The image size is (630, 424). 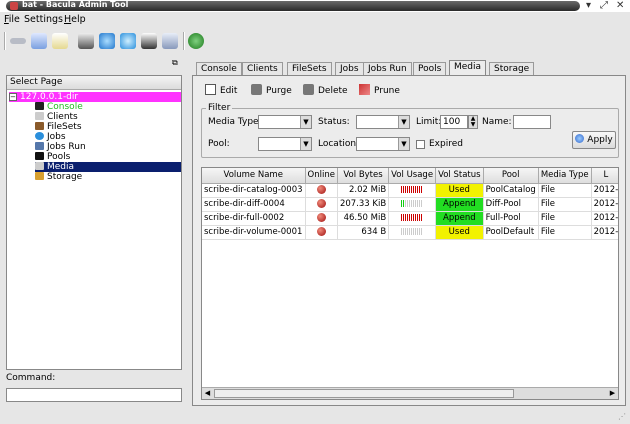 What do you see at coordinates (62, 117) in the screenshot?
I see `tree-item-label: Clients` at bounding box center [62, 117].